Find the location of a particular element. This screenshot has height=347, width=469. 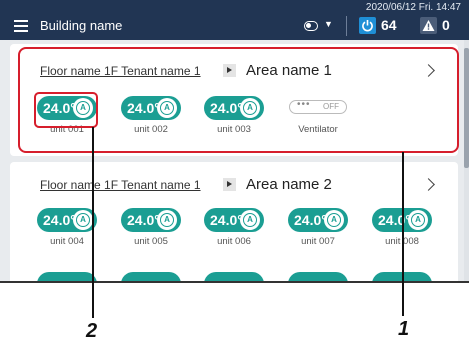

callout-number-2: 2 is located at coordinates (92, 331).